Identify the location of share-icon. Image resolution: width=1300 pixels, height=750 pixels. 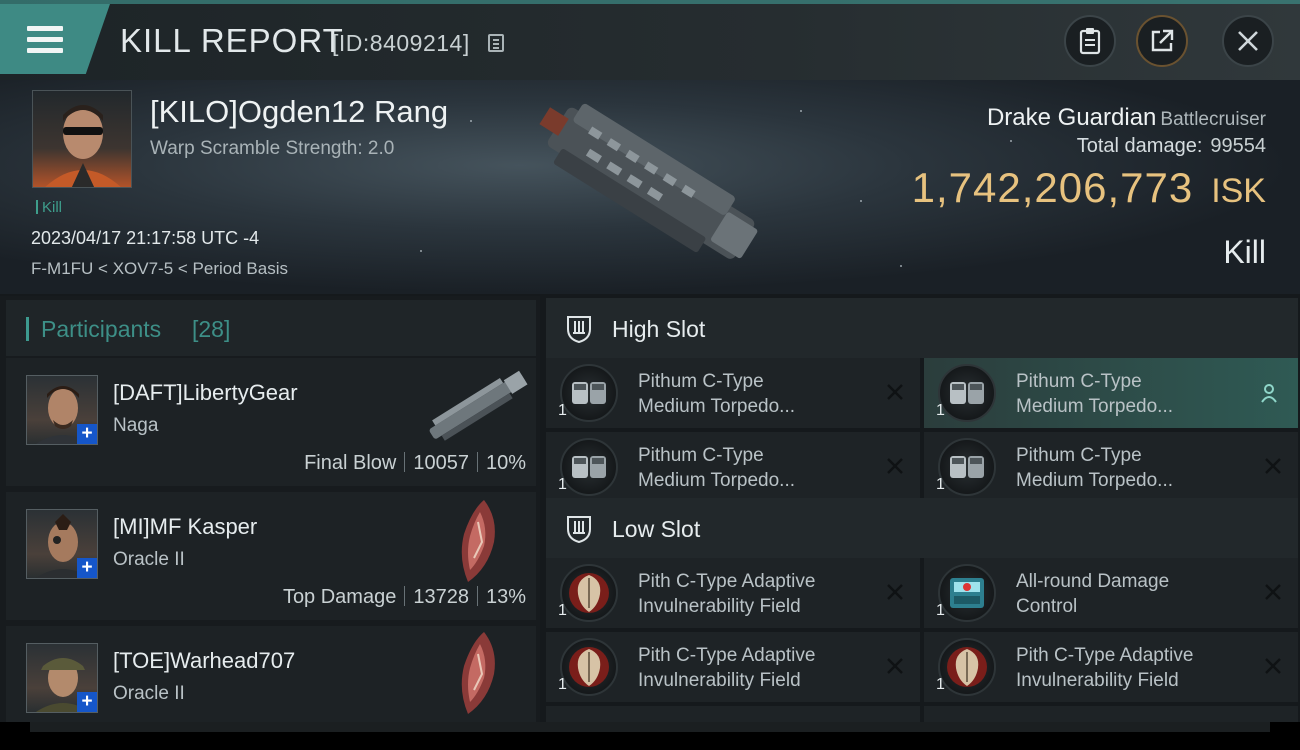
(1162, 40).